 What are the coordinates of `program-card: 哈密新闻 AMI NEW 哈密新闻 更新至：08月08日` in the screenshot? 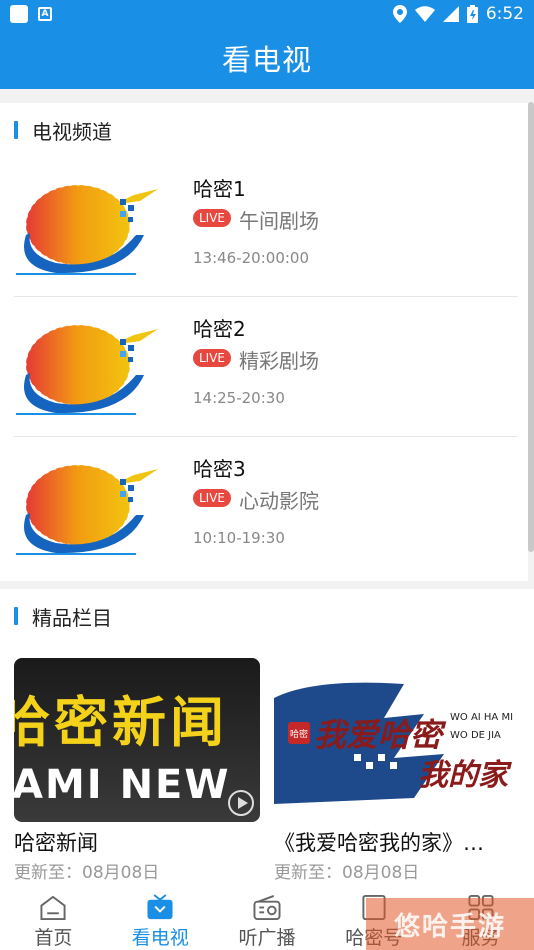 It's located at (137, 770).